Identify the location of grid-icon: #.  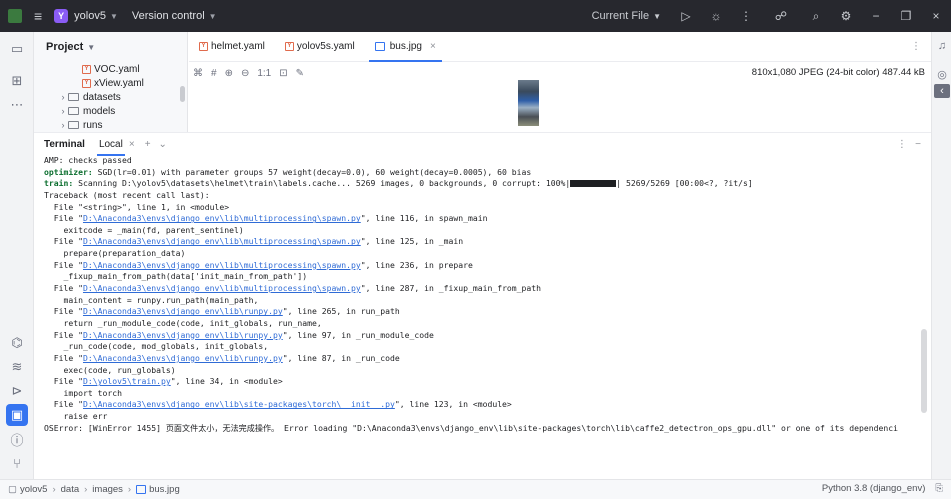
(214, 73).